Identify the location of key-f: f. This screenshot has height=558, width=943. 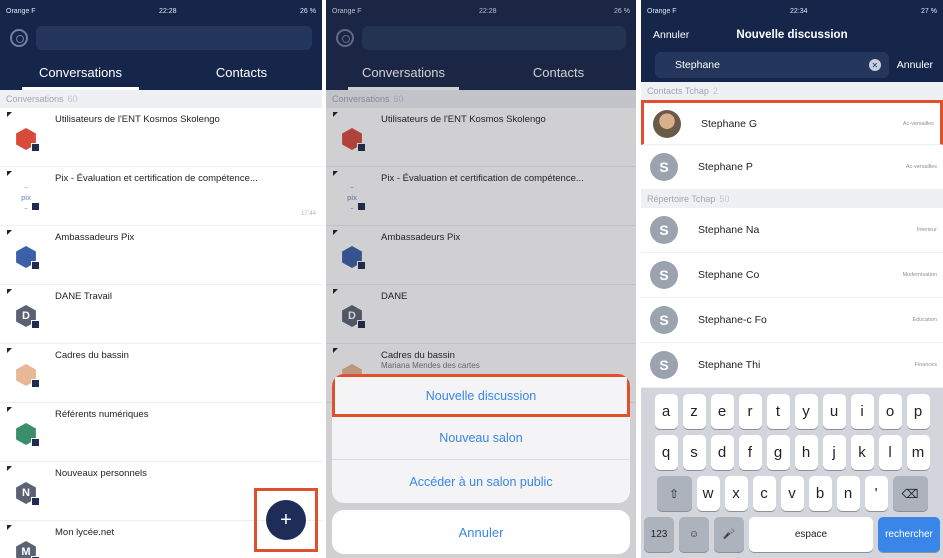
(750, 452).